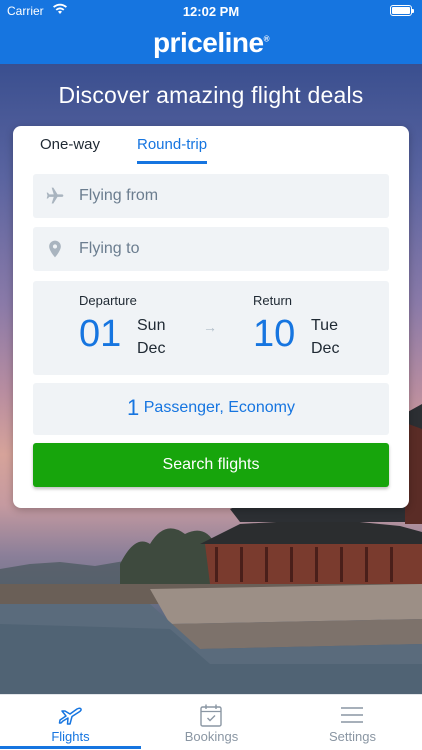  Describe the element at coordinates (151, 325) in the screenshot. I see `departure-weekday: Sun` at that location.